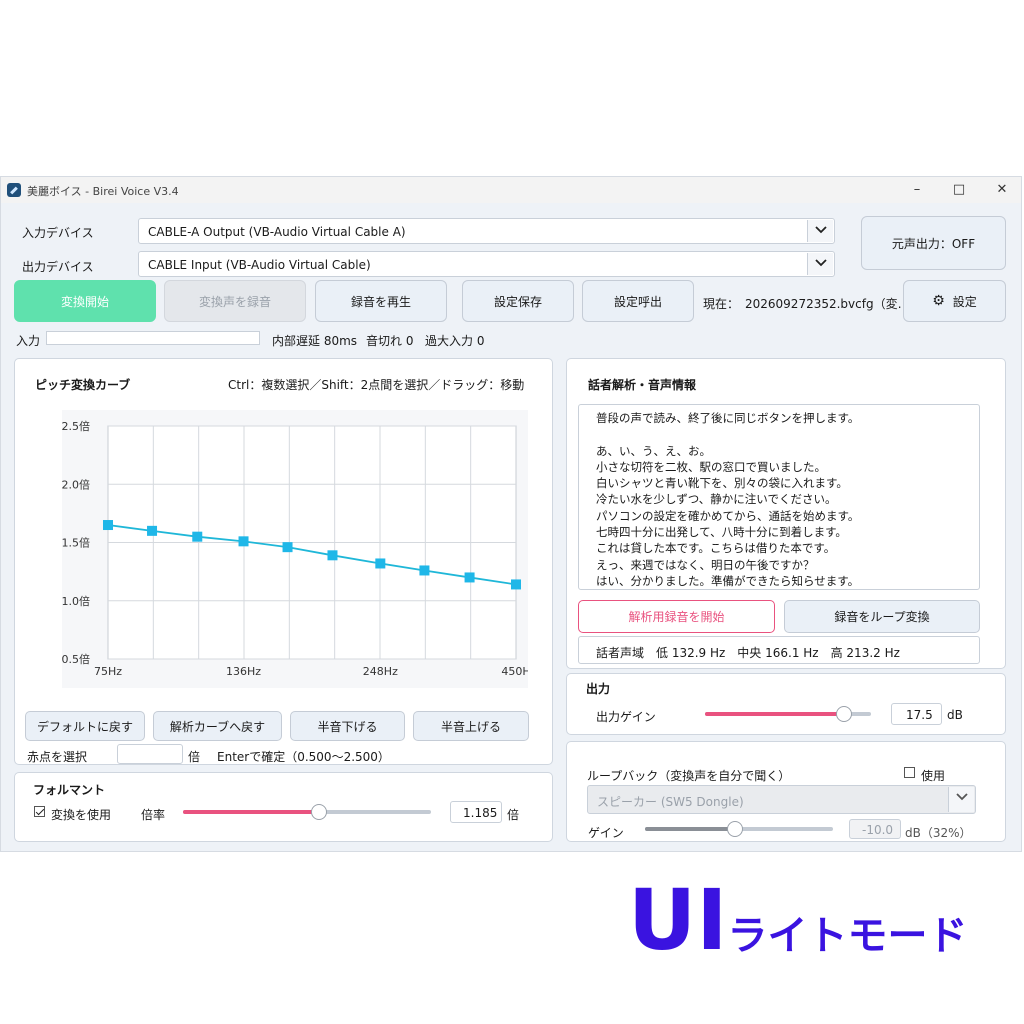  Describe the element at coordinates (455, 341) in the screenshot. I see `overload-text: 過大入力 0` at that location.